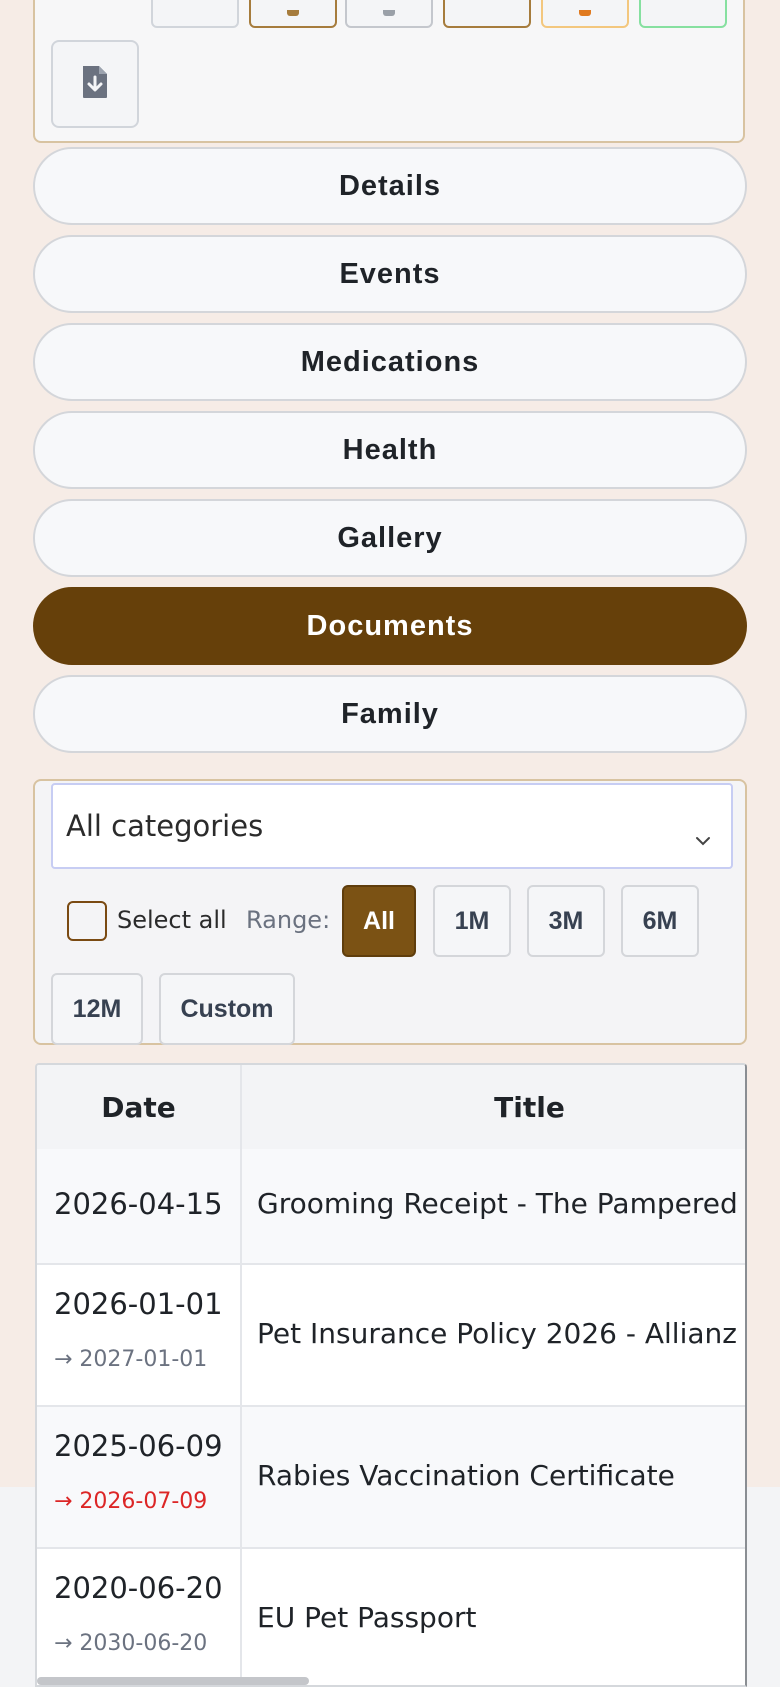 The height and width of the screenshot is (1687, 780). I want to click on export-document-button, so click(95, 84).